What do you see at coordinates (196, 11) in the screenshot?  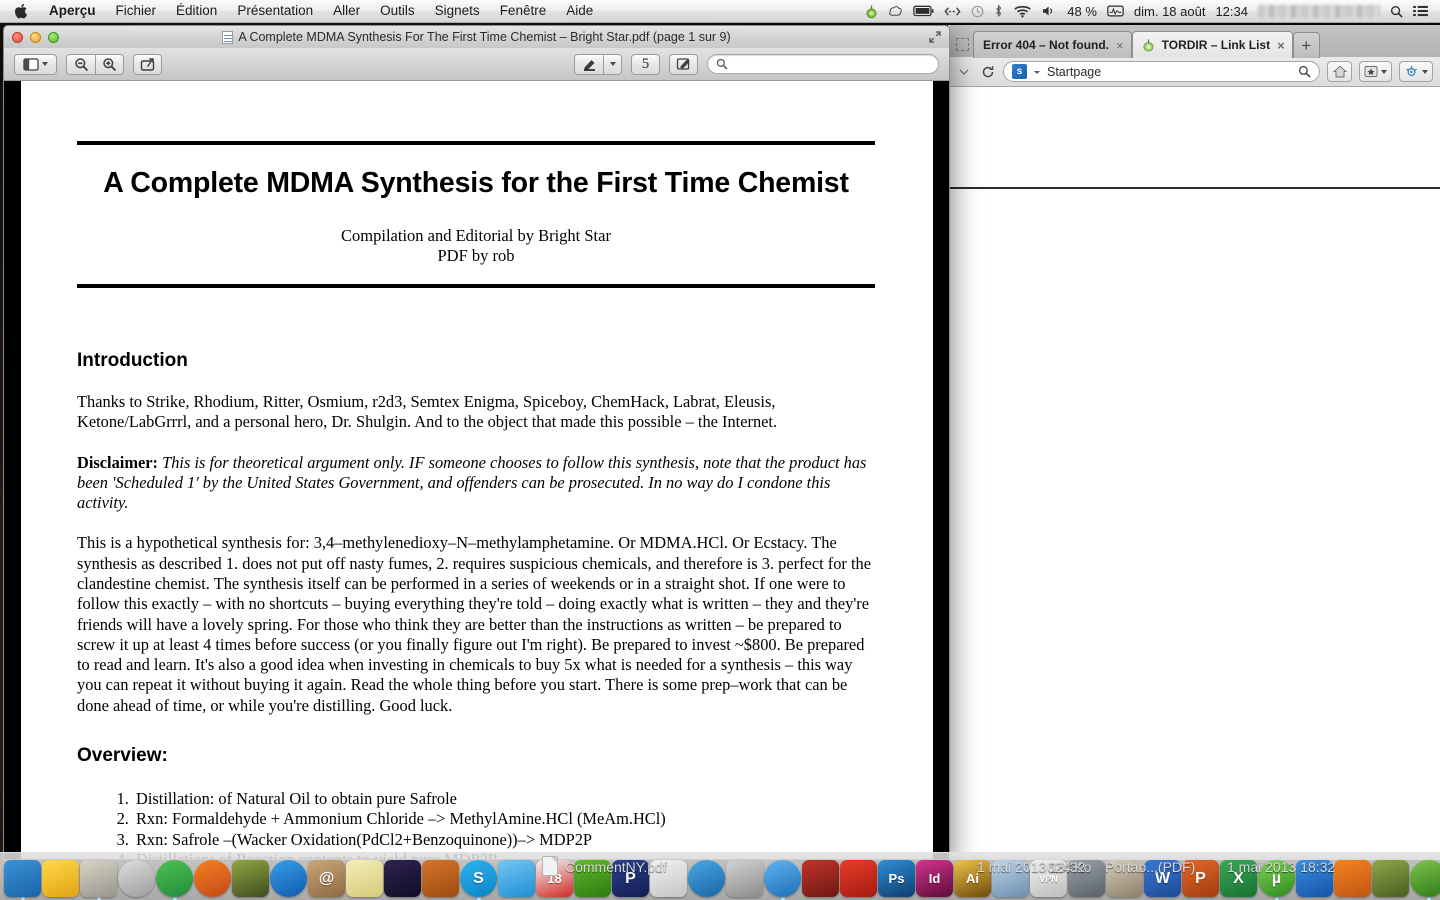 I see `menu-item-edition: Édition` at bounding box center [196, 11].